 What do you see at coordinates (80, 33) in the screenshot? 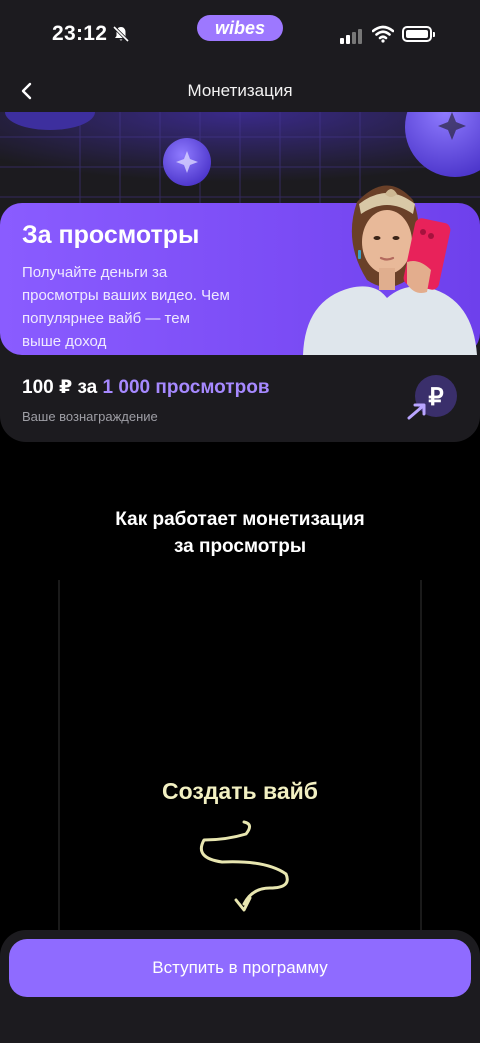
I see `status-time: 23:12` at bounding box center [80, 33].